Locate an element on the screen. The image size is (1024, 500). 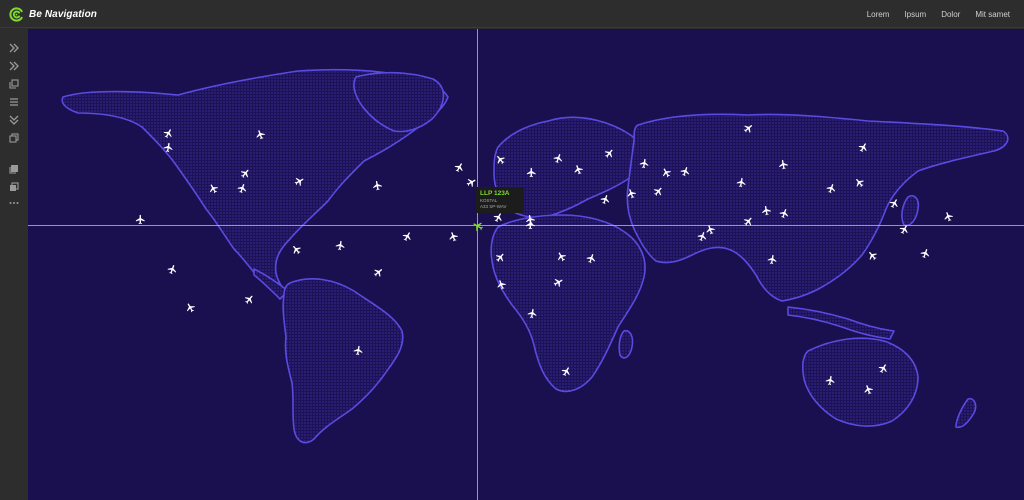
more-icon is located at coordinates (14, 203).